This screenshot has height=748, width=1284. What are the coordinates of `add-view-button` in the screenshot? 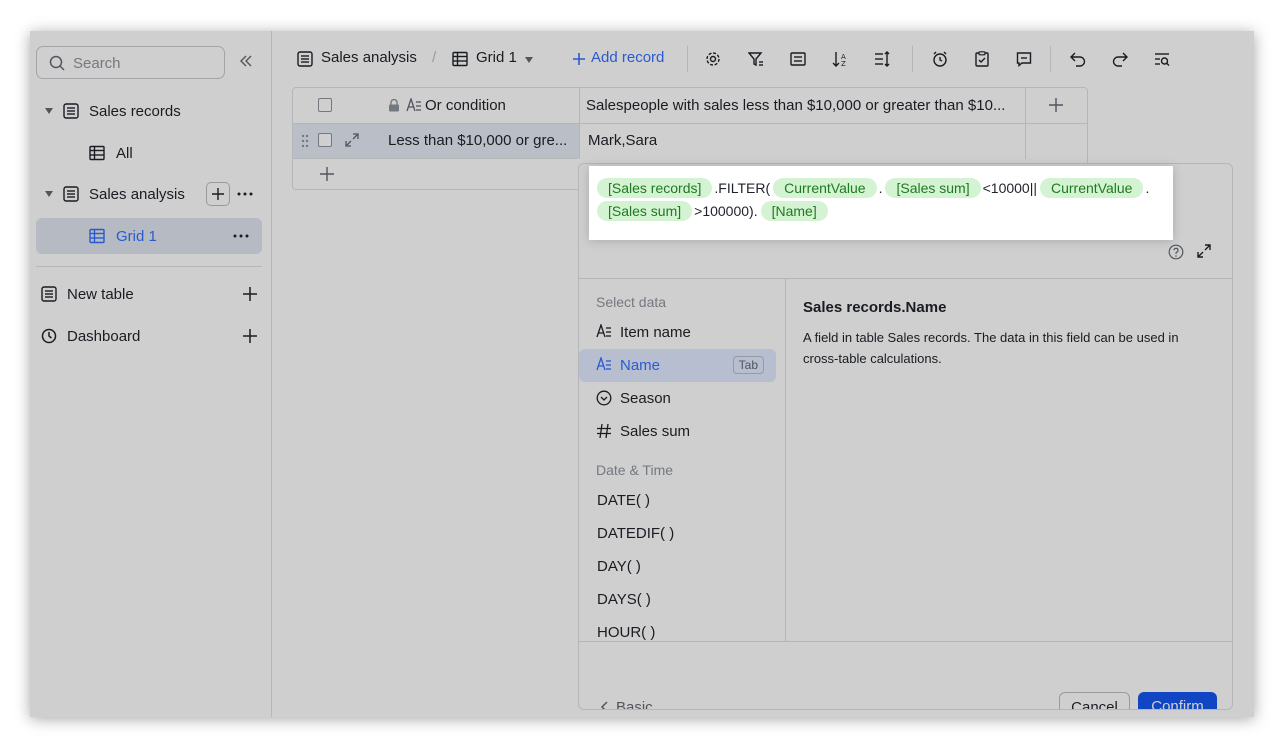 It's located at (218, 194).